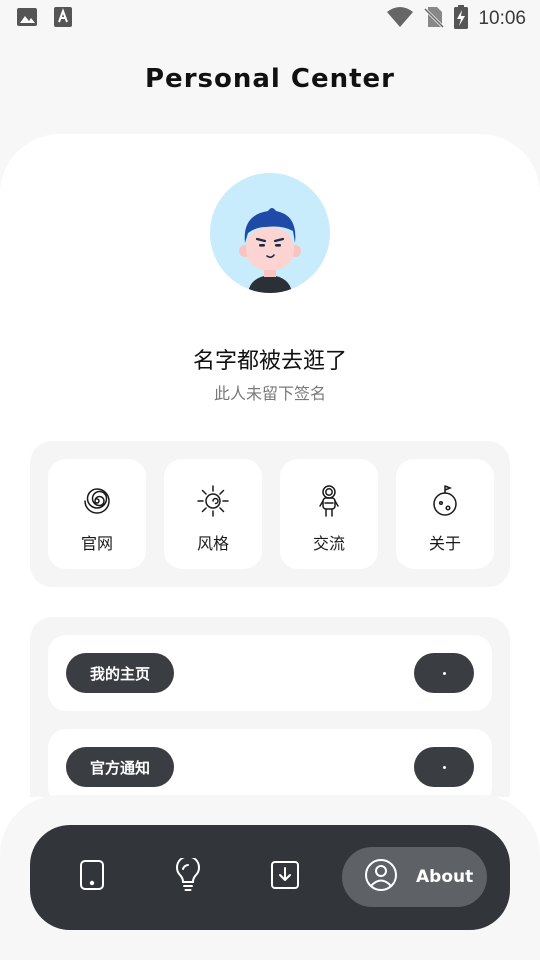  What do you see at coordinates (400, 19) in the screenshot?
I see `wifi-icon` at bounding box center [400, 19].